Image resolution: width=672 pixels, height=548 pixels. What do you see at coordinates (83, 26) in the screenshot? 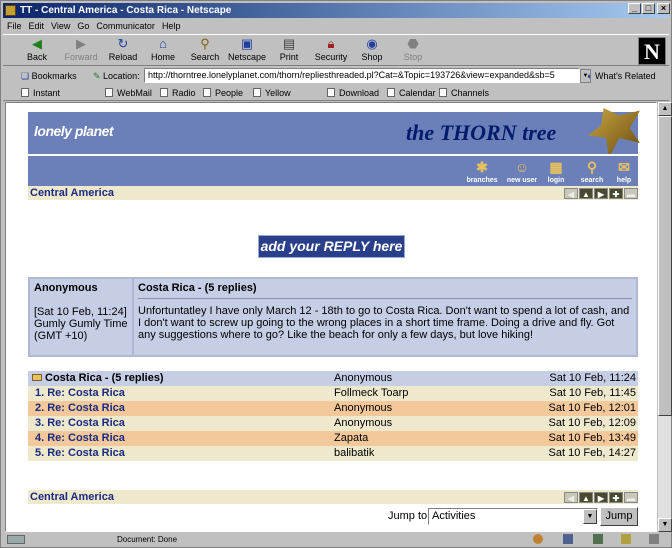
I see `menu-go: Go` at bounding box center [83, 26].